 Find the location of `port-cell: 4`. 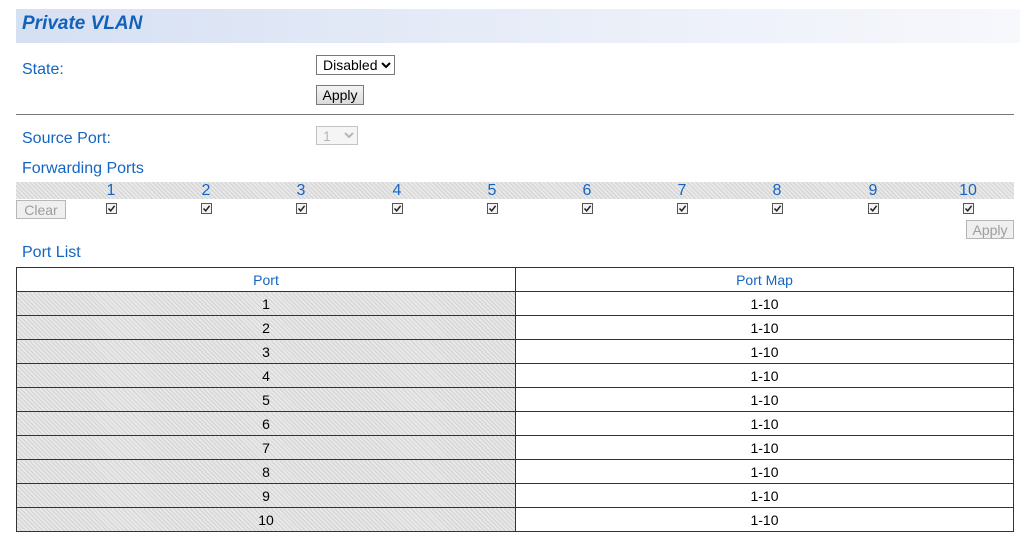

port-cell: 4 is located at coordinates (266, 375).